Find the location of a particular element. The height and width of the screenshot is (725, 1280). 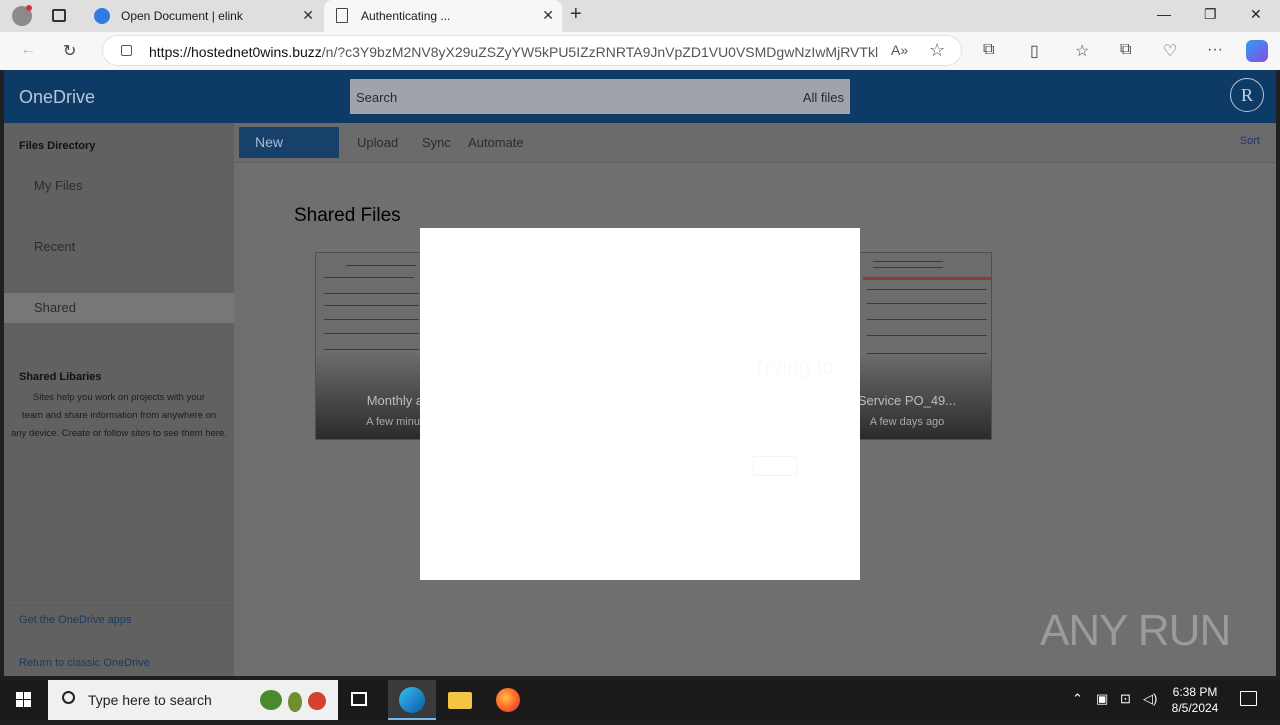

extensions-icon: ⧉ is located at coordinates (988, 50).